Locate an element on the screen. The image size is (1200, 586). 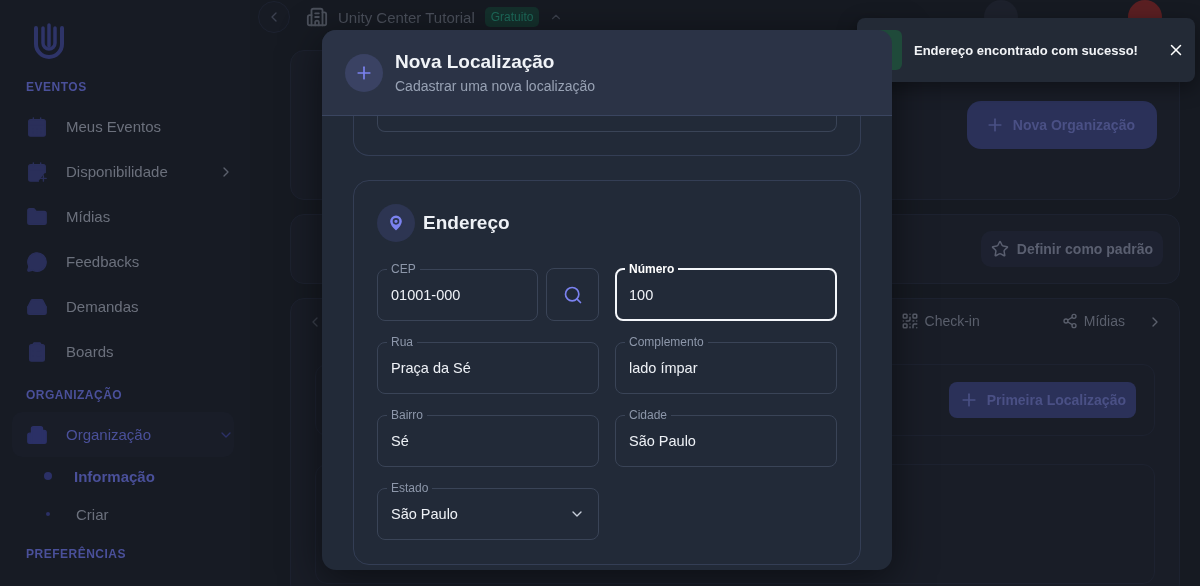
input-field: CEP 01001-000 is located at coordinates (457, 291).